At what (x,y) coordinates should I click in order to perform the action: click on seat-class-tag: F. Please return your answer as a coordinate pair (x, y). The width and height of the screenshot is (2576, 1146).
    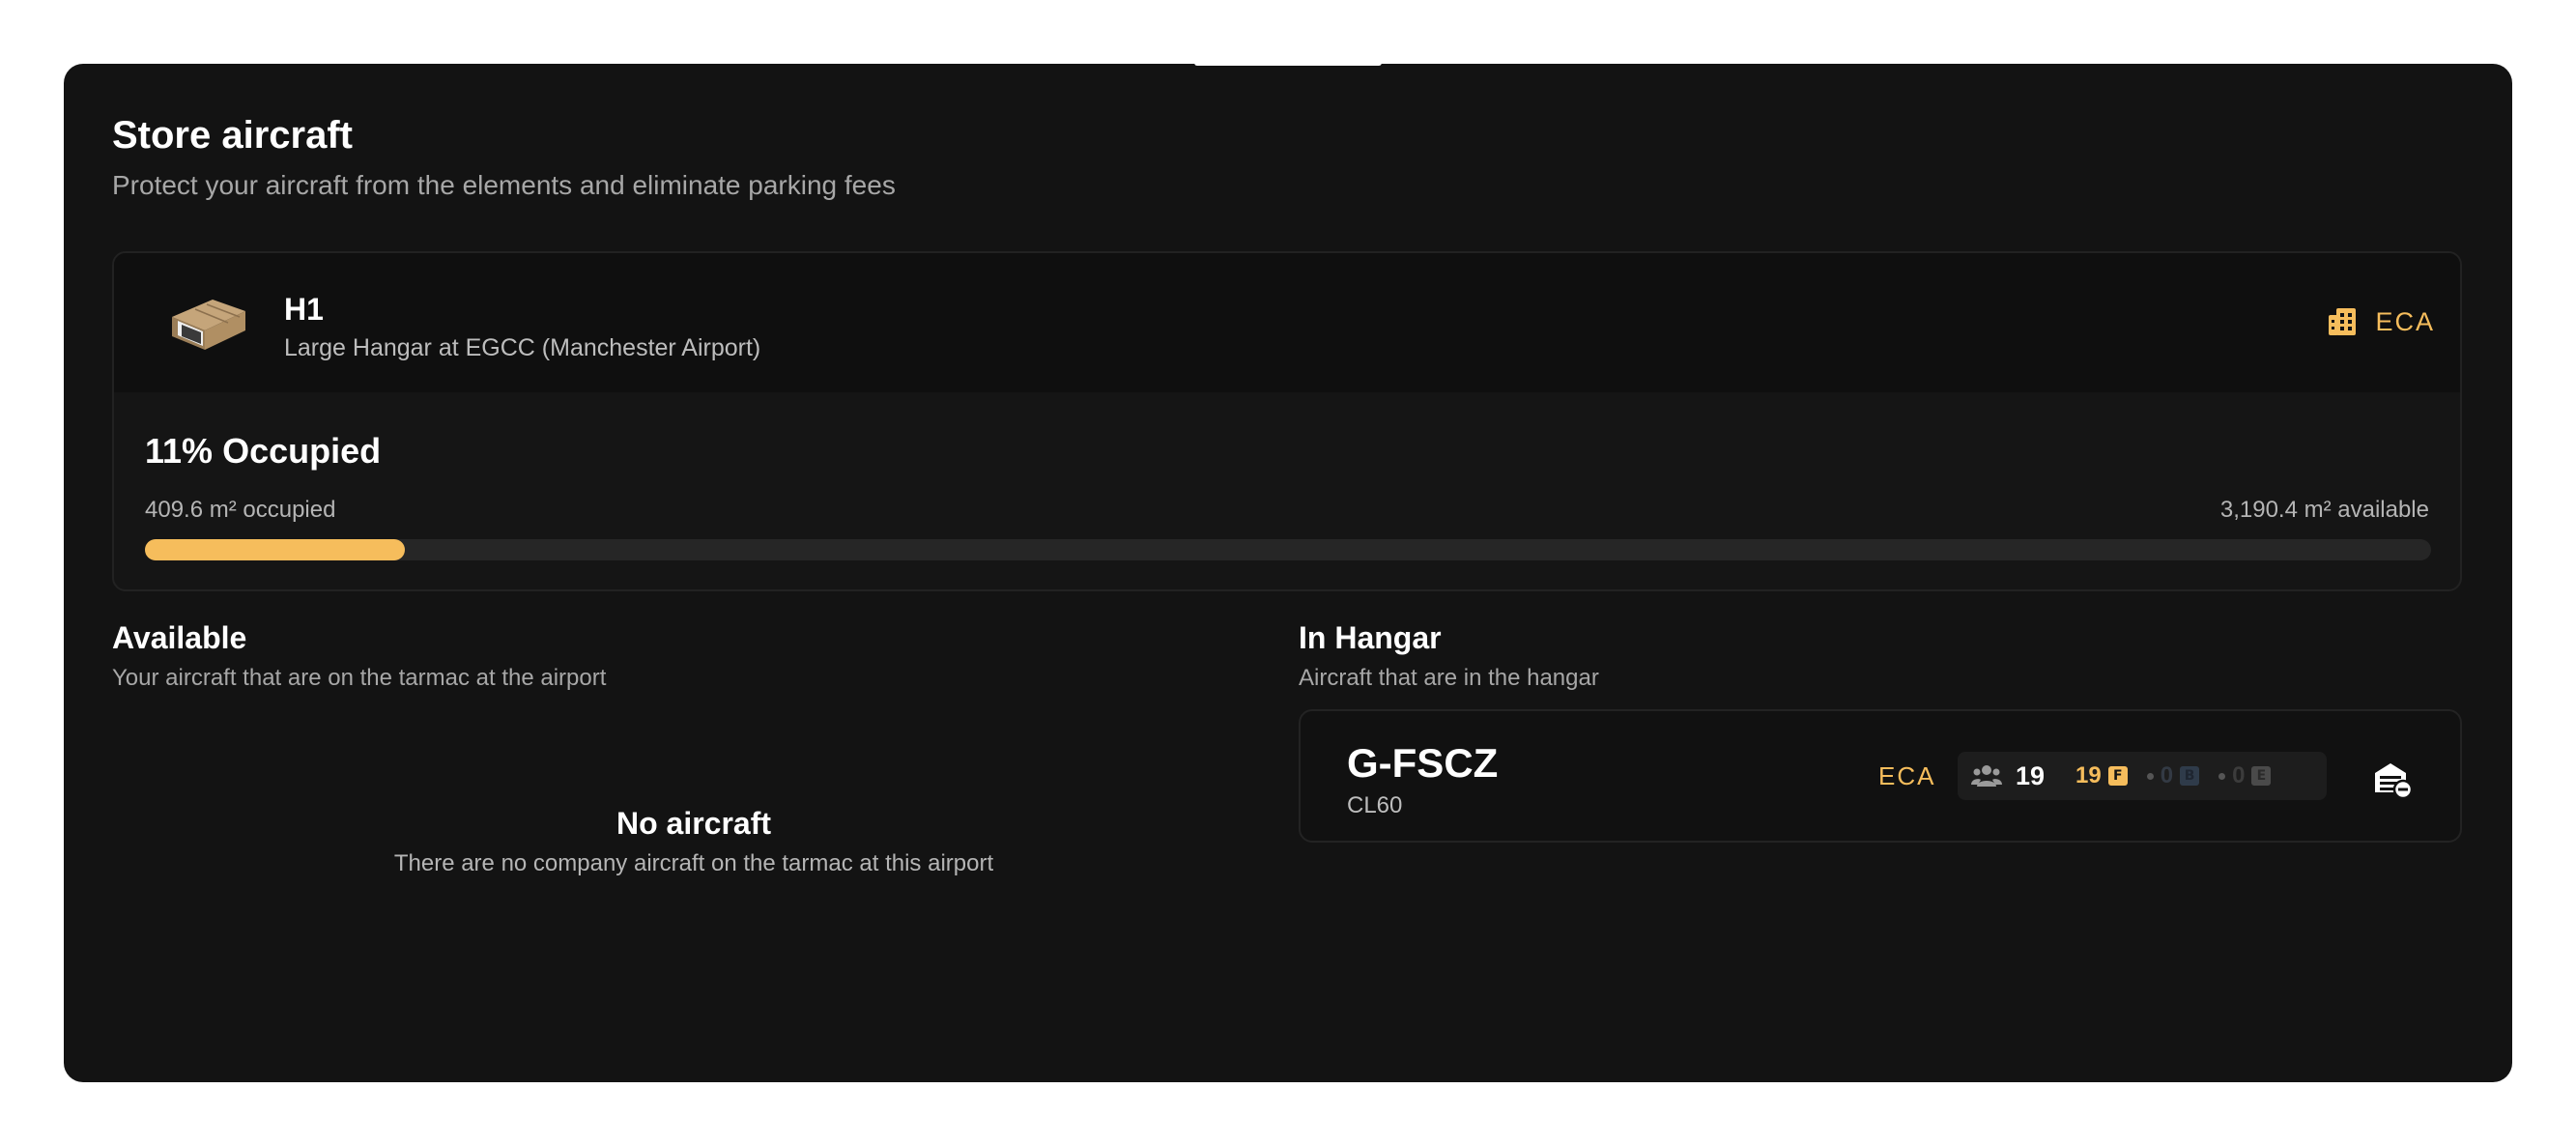
    Looking at the image, I should click on (2118, 776).